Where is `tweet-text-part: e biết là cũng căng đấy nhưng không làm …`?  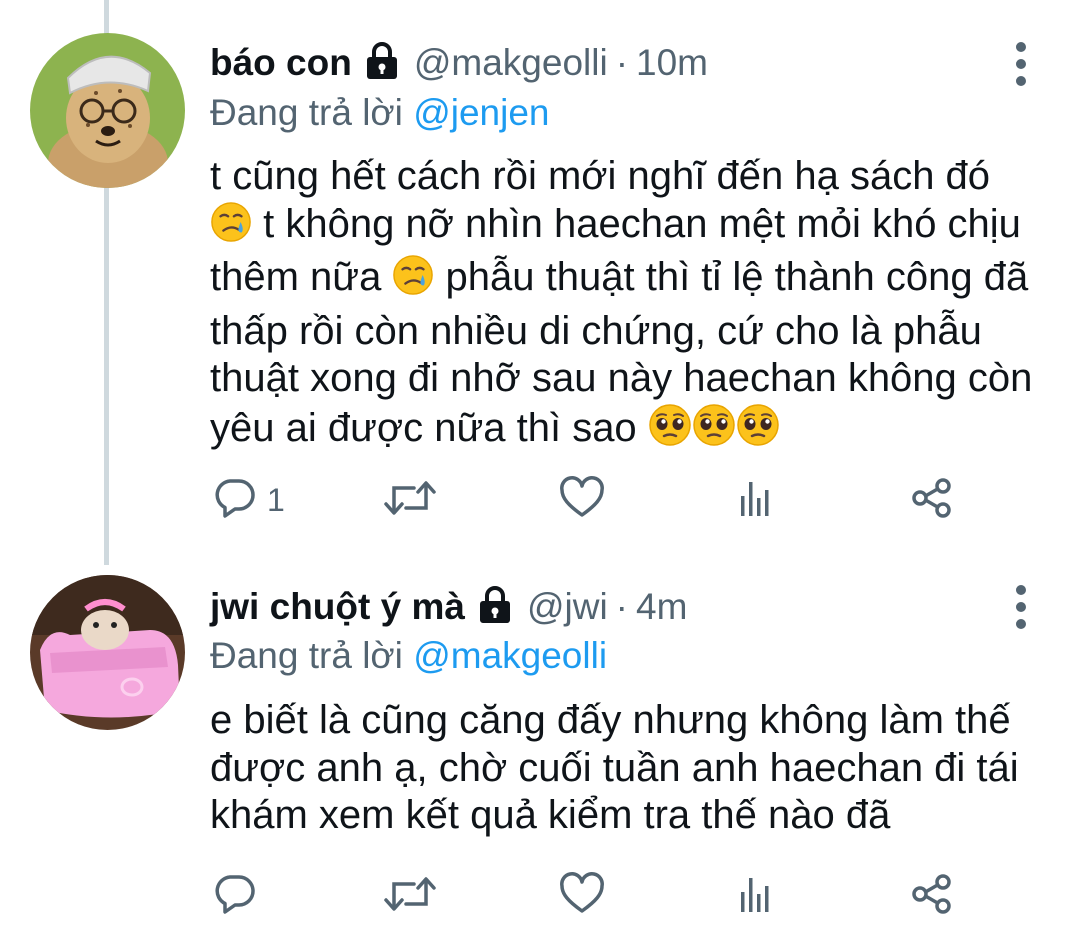 tweet-text-part: e biết là cũng căng đấy nhưng không làm … is located at coordinates (614, 767).